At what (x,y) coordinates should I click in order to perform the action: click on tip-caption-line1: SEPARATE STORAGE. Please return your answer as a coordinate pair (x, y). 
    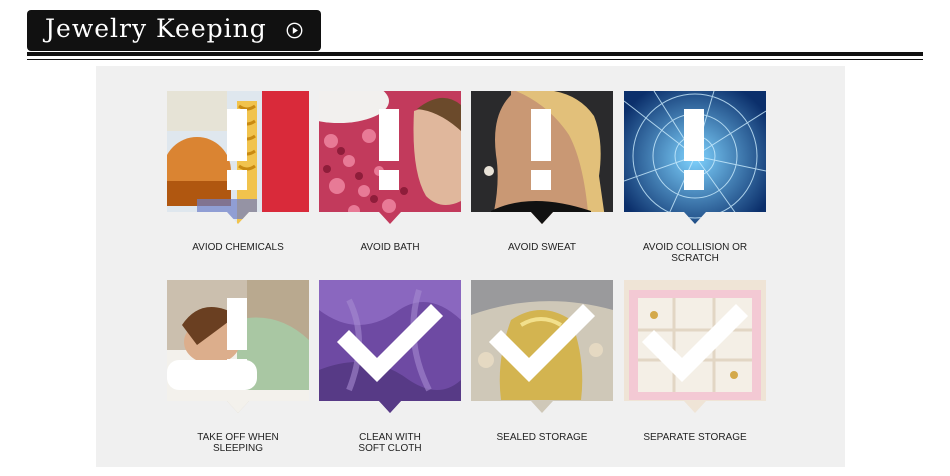
    Looking at the image, I should click on (695, 437).